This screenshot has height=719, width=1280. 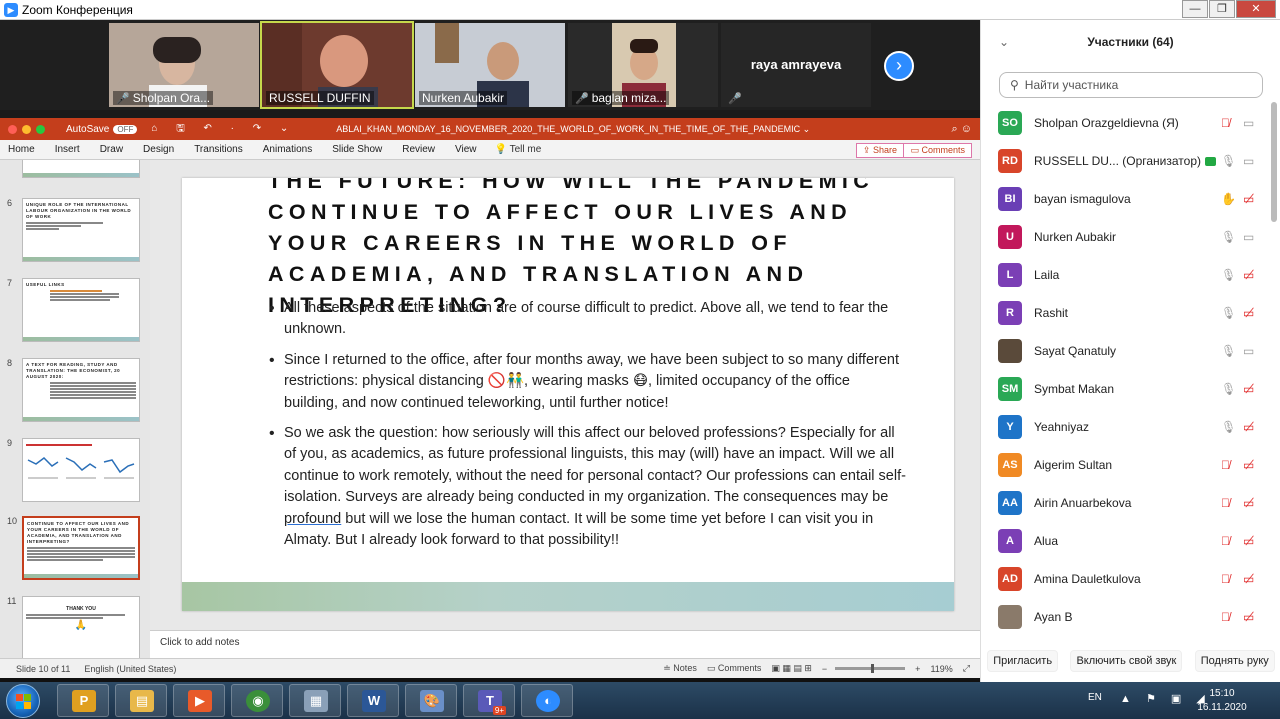 I want to click on avatar: RD, so click(x=1010, y=161).